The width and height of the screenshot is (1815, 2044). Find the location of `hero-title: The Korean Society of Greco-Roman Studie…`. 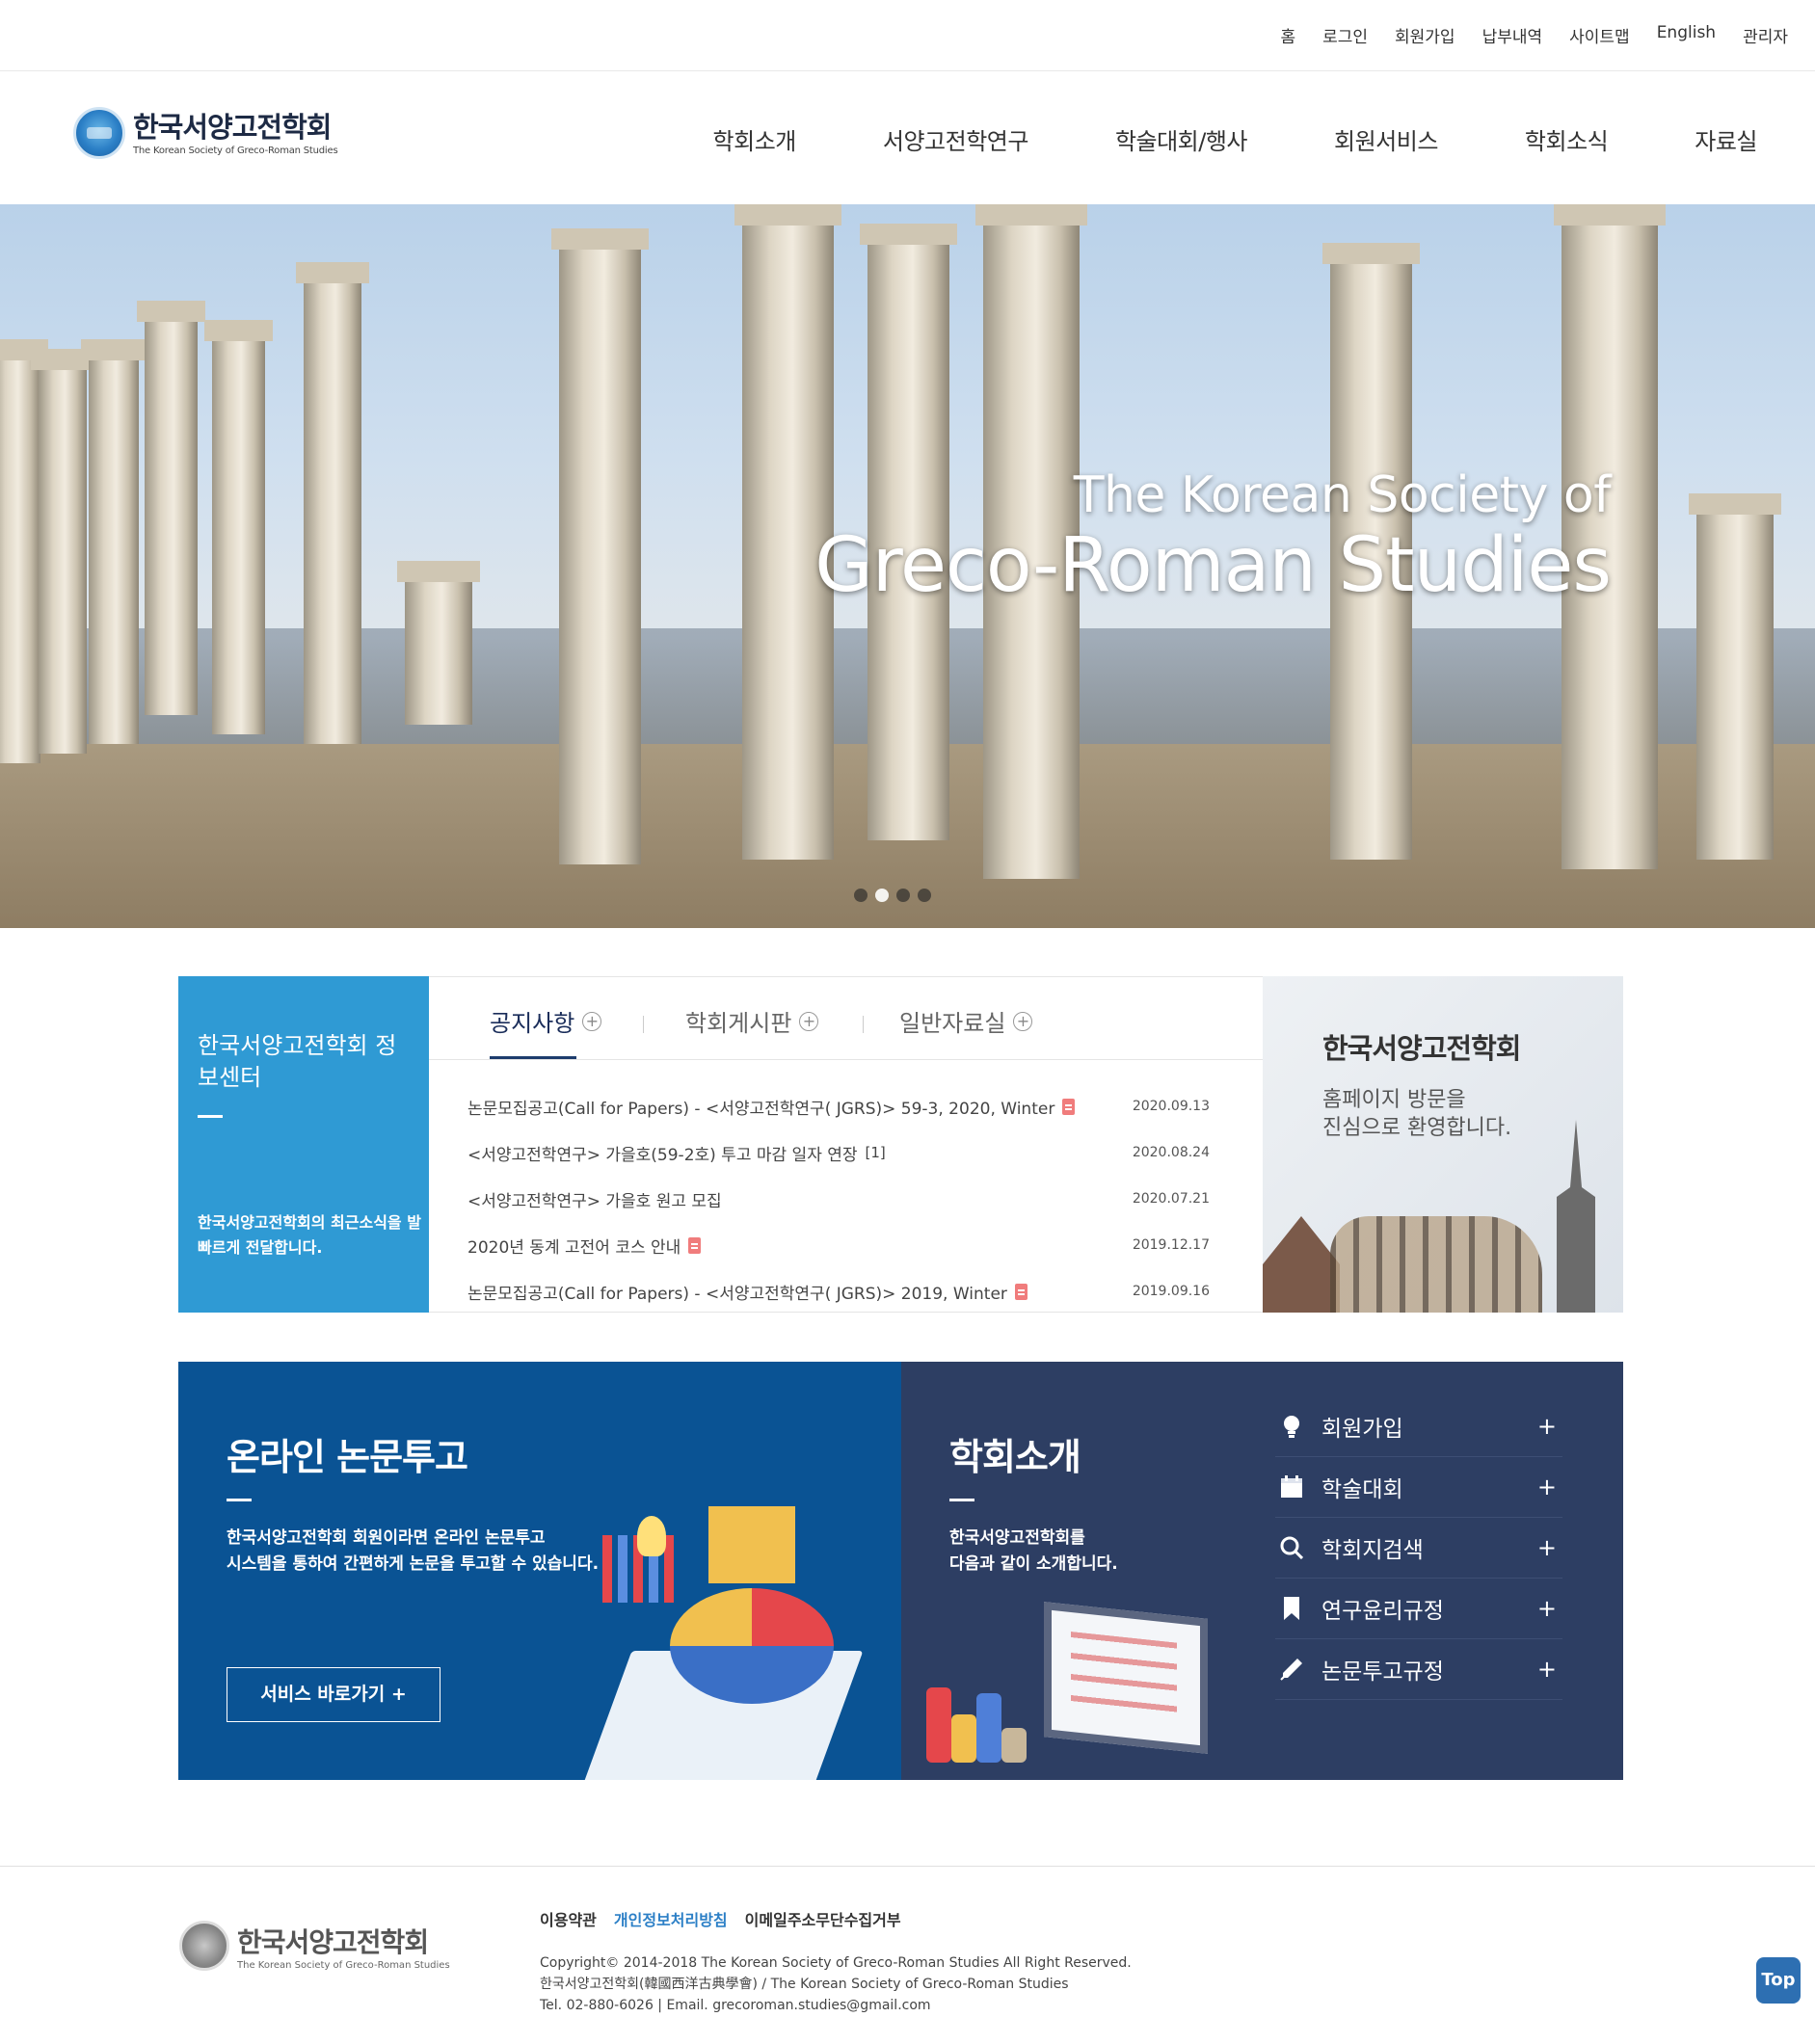

hero-title: The Korean Society of Greco-Roman Studie… is located at coordinates (1213, 536).